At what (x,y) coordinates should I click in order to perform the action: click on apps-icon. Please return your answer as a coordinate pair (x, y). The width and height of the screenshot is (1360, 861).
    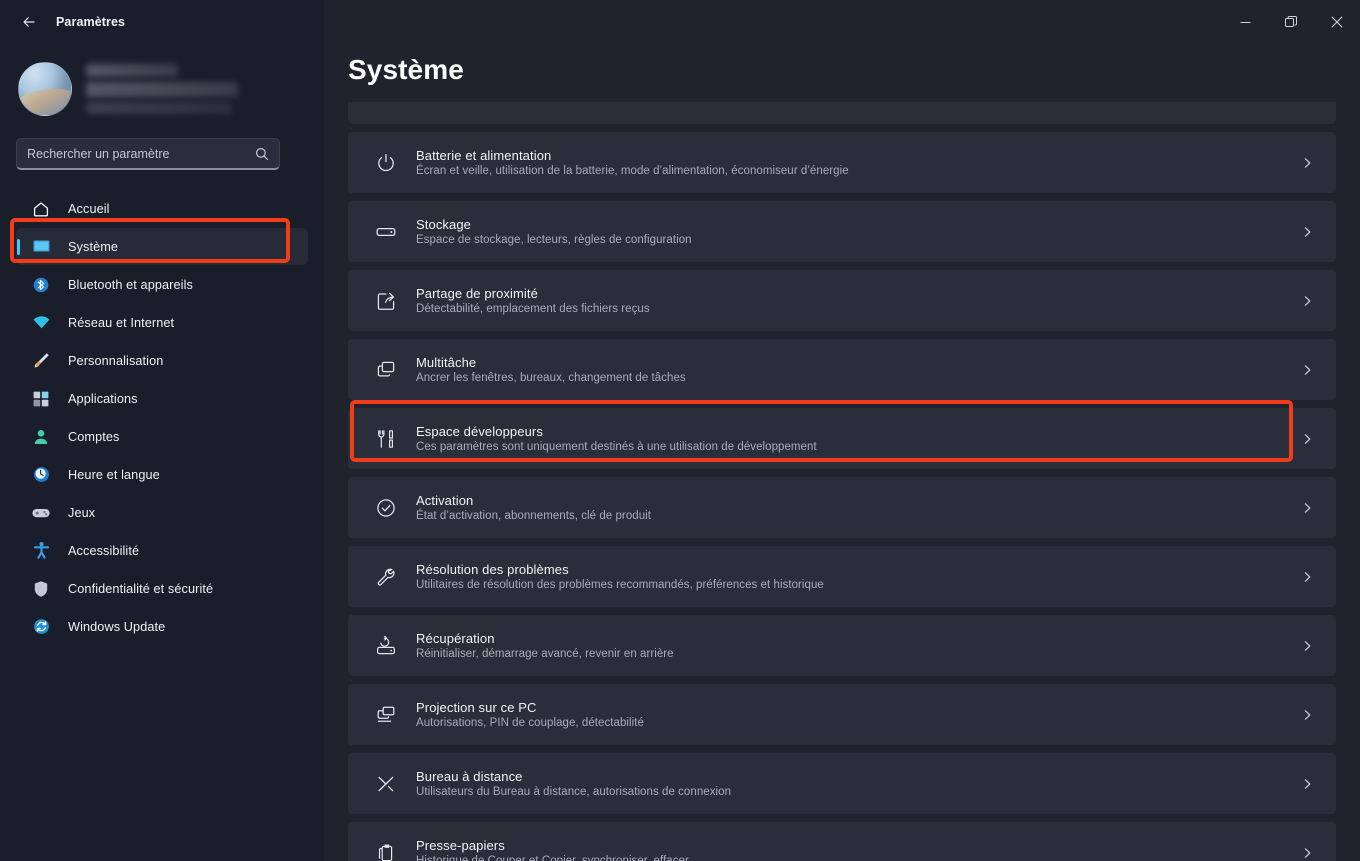
    Looking at the image, I should click on (41, 399).